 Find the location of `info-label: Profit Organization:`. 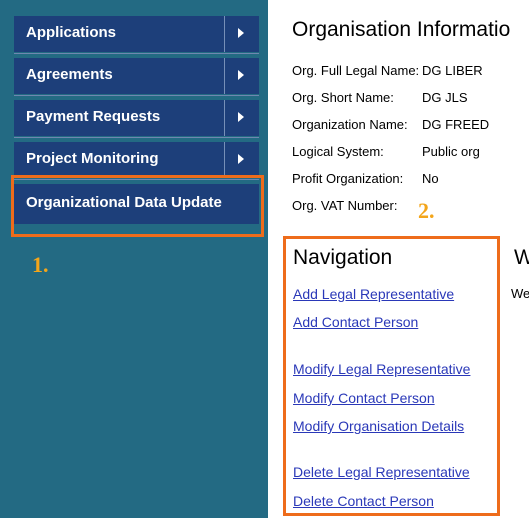

info-label: Profit Organization: is located at coordinates (348, 178).